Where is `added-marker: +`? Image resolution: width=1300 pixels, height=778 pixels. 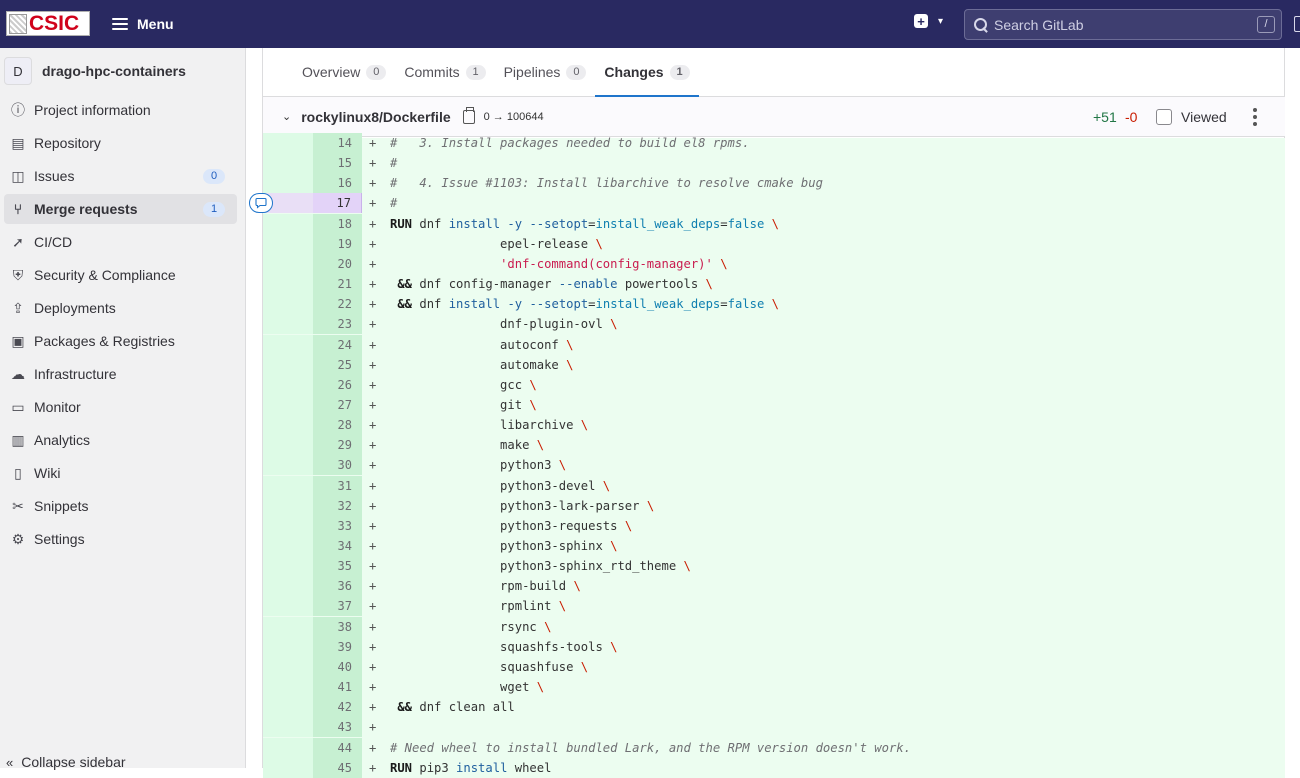 added-marker: + is located at coordinates (373, 223).